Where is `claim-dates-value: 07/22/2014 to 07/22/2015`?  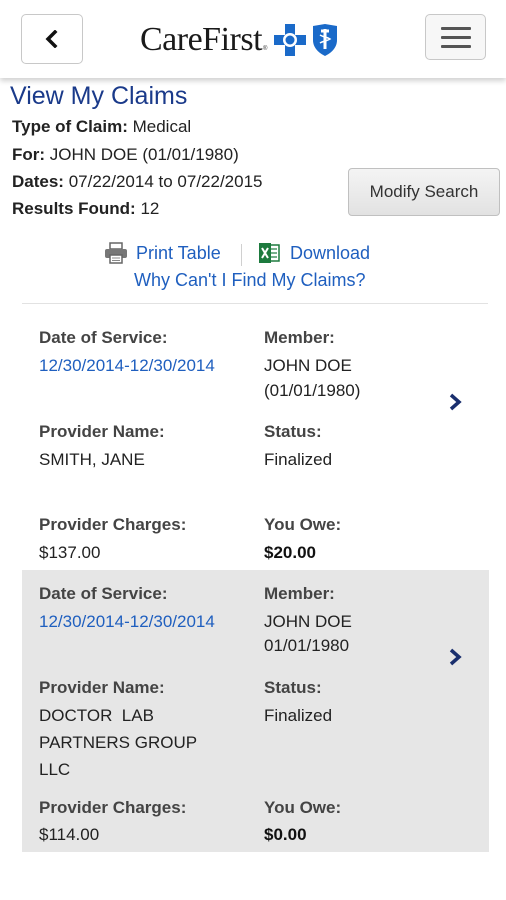
claim-dates-value: 07/22/2014 to 07/22/2015 is located at coordinates (165, 181).